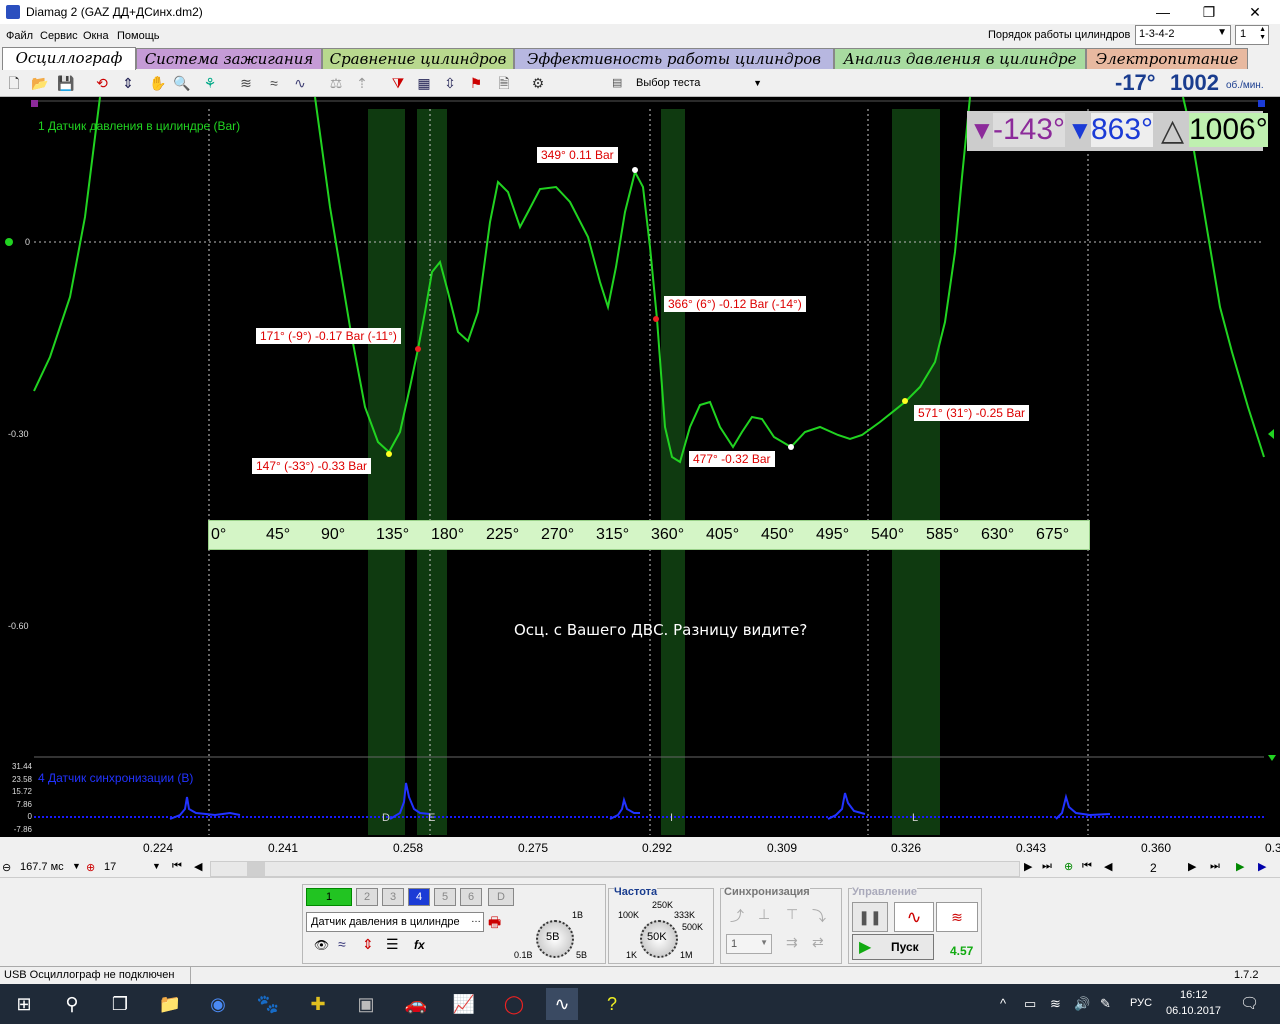 This screenshot has width=1280, height=1024. Describe the element at coordinates (749, 944) in the screenshot. I see `sync-channel-select: 1 ▼` at that location.